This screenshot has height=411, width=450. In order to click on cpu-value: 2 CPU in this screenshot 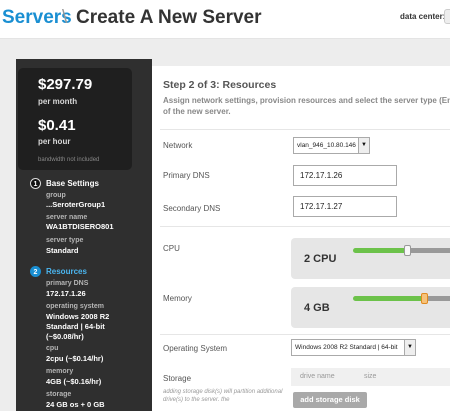, I will do `click(320, 259)`.